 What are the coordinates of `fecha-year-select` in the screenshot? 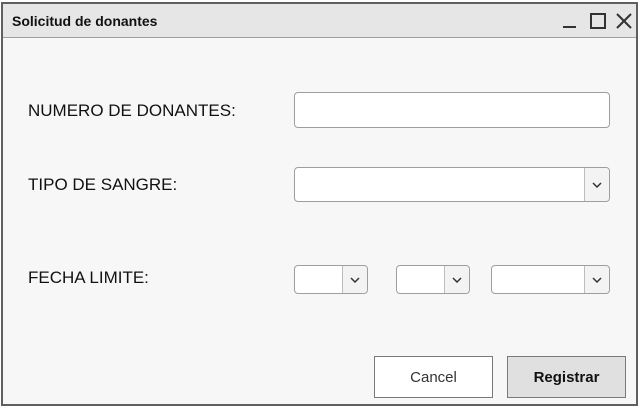 It's located at (550, 279).